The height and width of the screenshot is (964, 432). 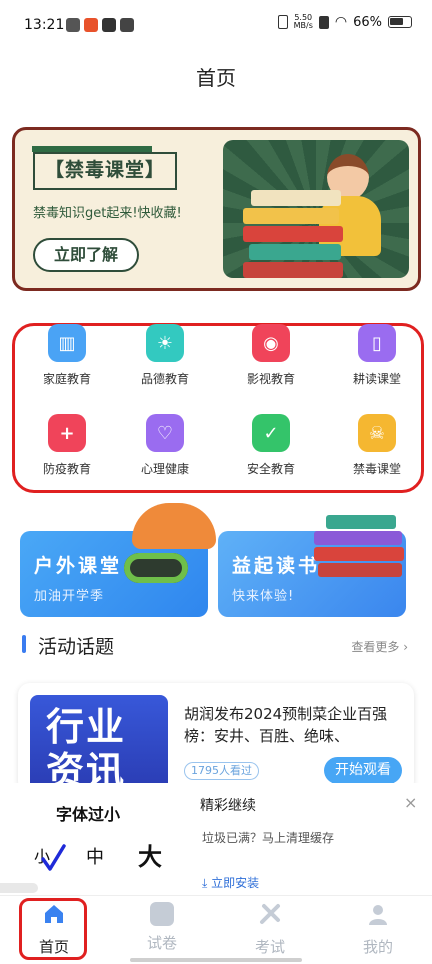 I want to click on shield-check-icon: ✓, so click(x=271, y=433).